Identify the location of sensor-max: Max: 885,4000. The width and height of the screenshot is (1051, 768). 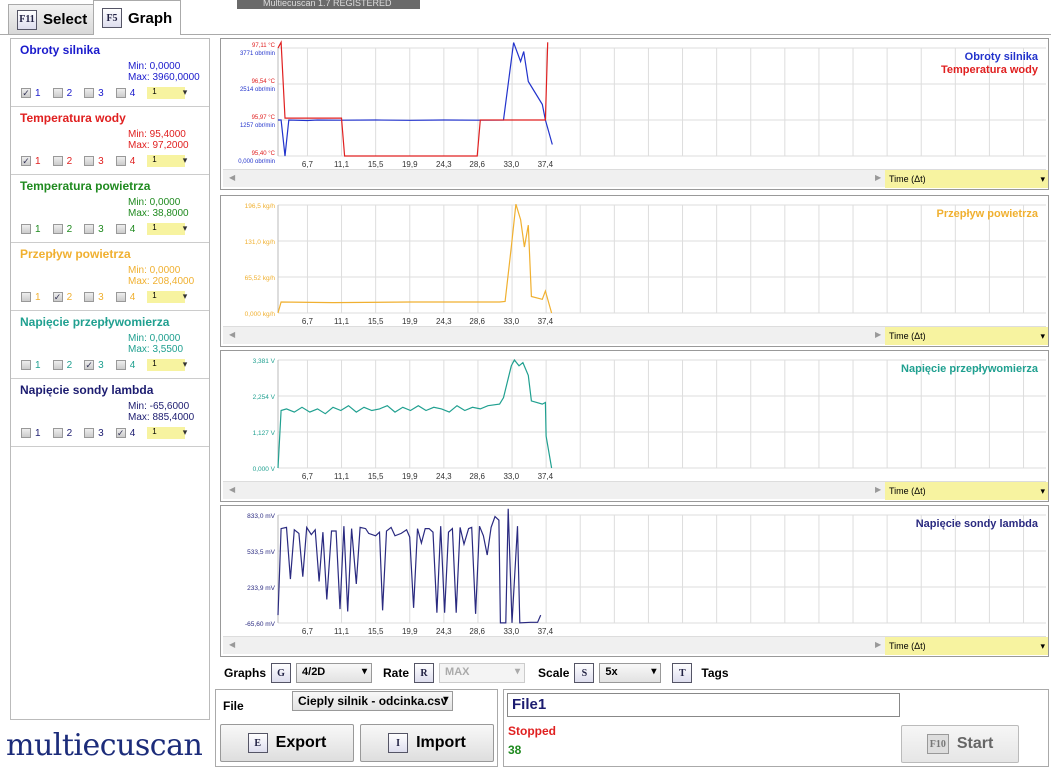
(161, 417).